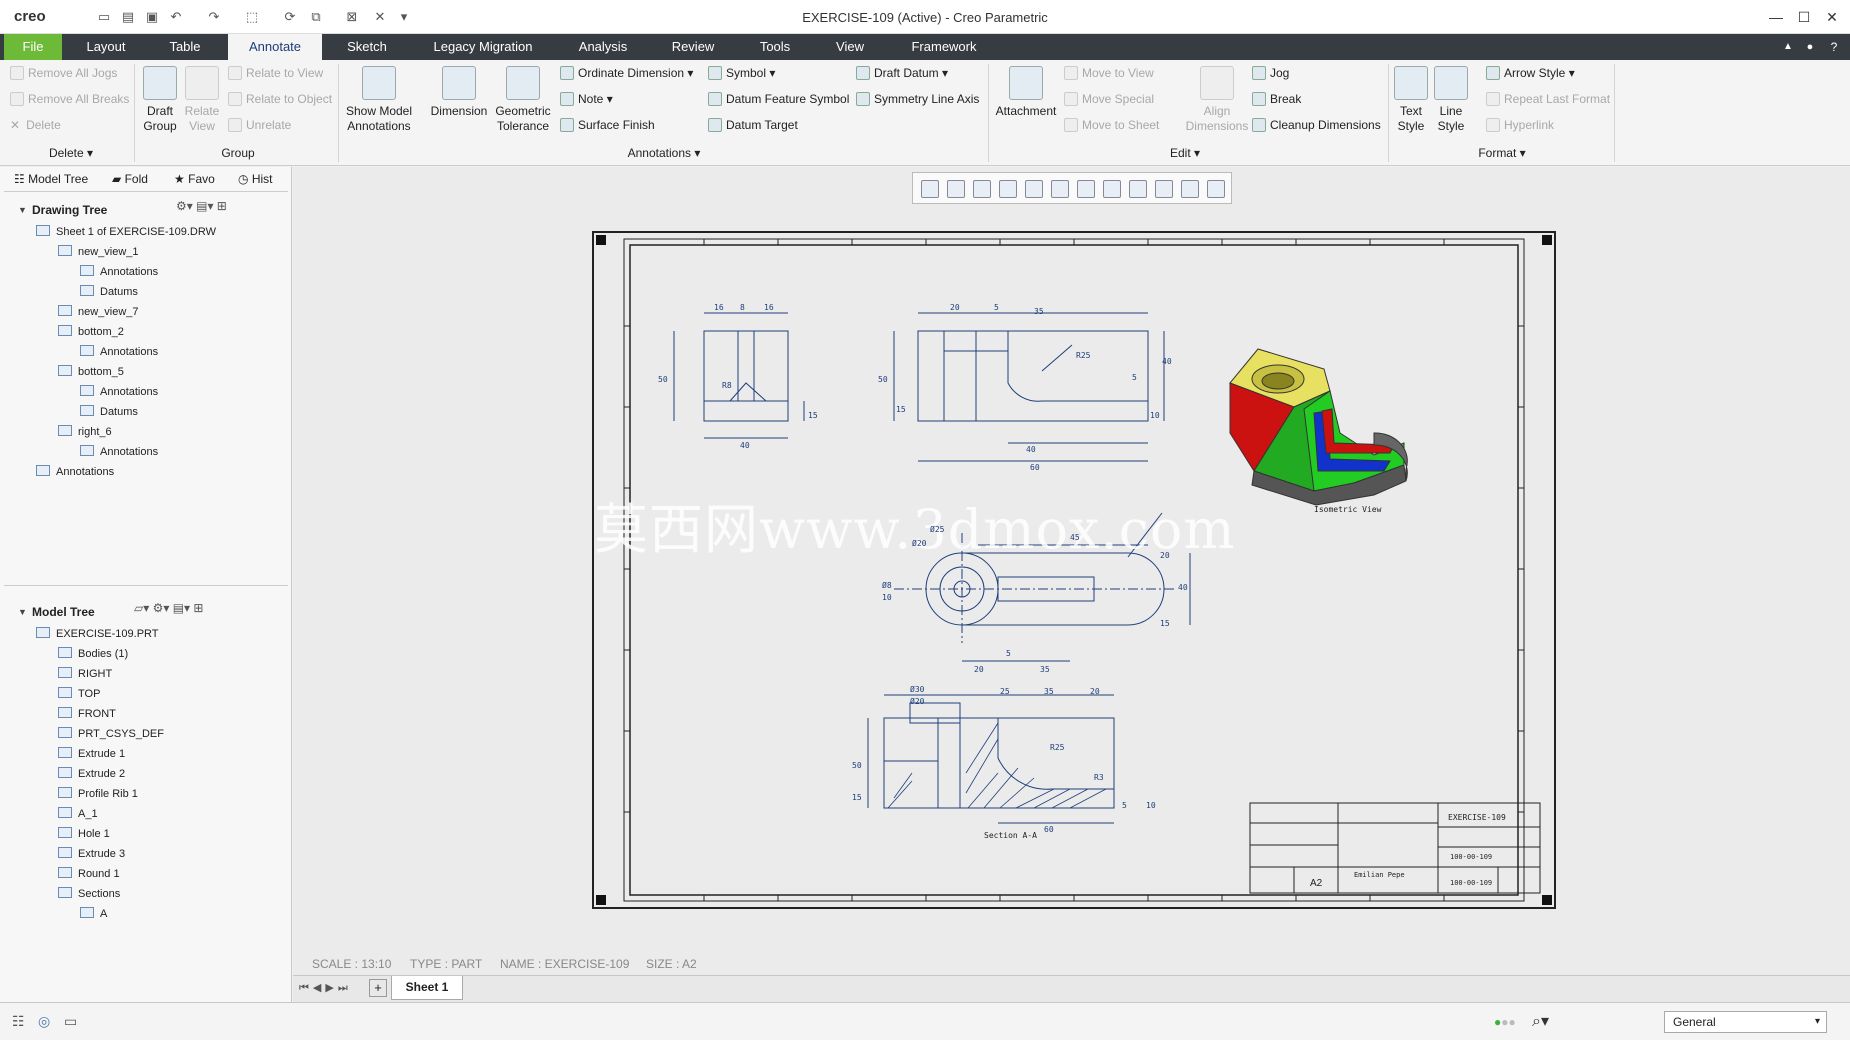 This screenshot has height=1040, width=1850. What do you see at coordinates (753, 125) in the screenshot?
I see `datum-target-button: Datum Target` at bounding box center [753, 125].